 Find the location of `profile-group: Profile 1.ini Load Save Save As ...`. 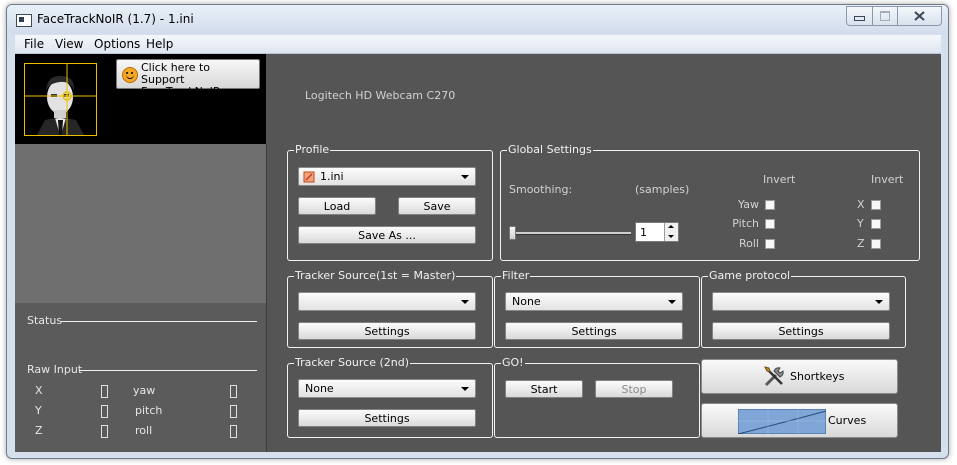

profile-group: Profile 1.ini Load Save Save As ... is located at coordinates (390, 202).